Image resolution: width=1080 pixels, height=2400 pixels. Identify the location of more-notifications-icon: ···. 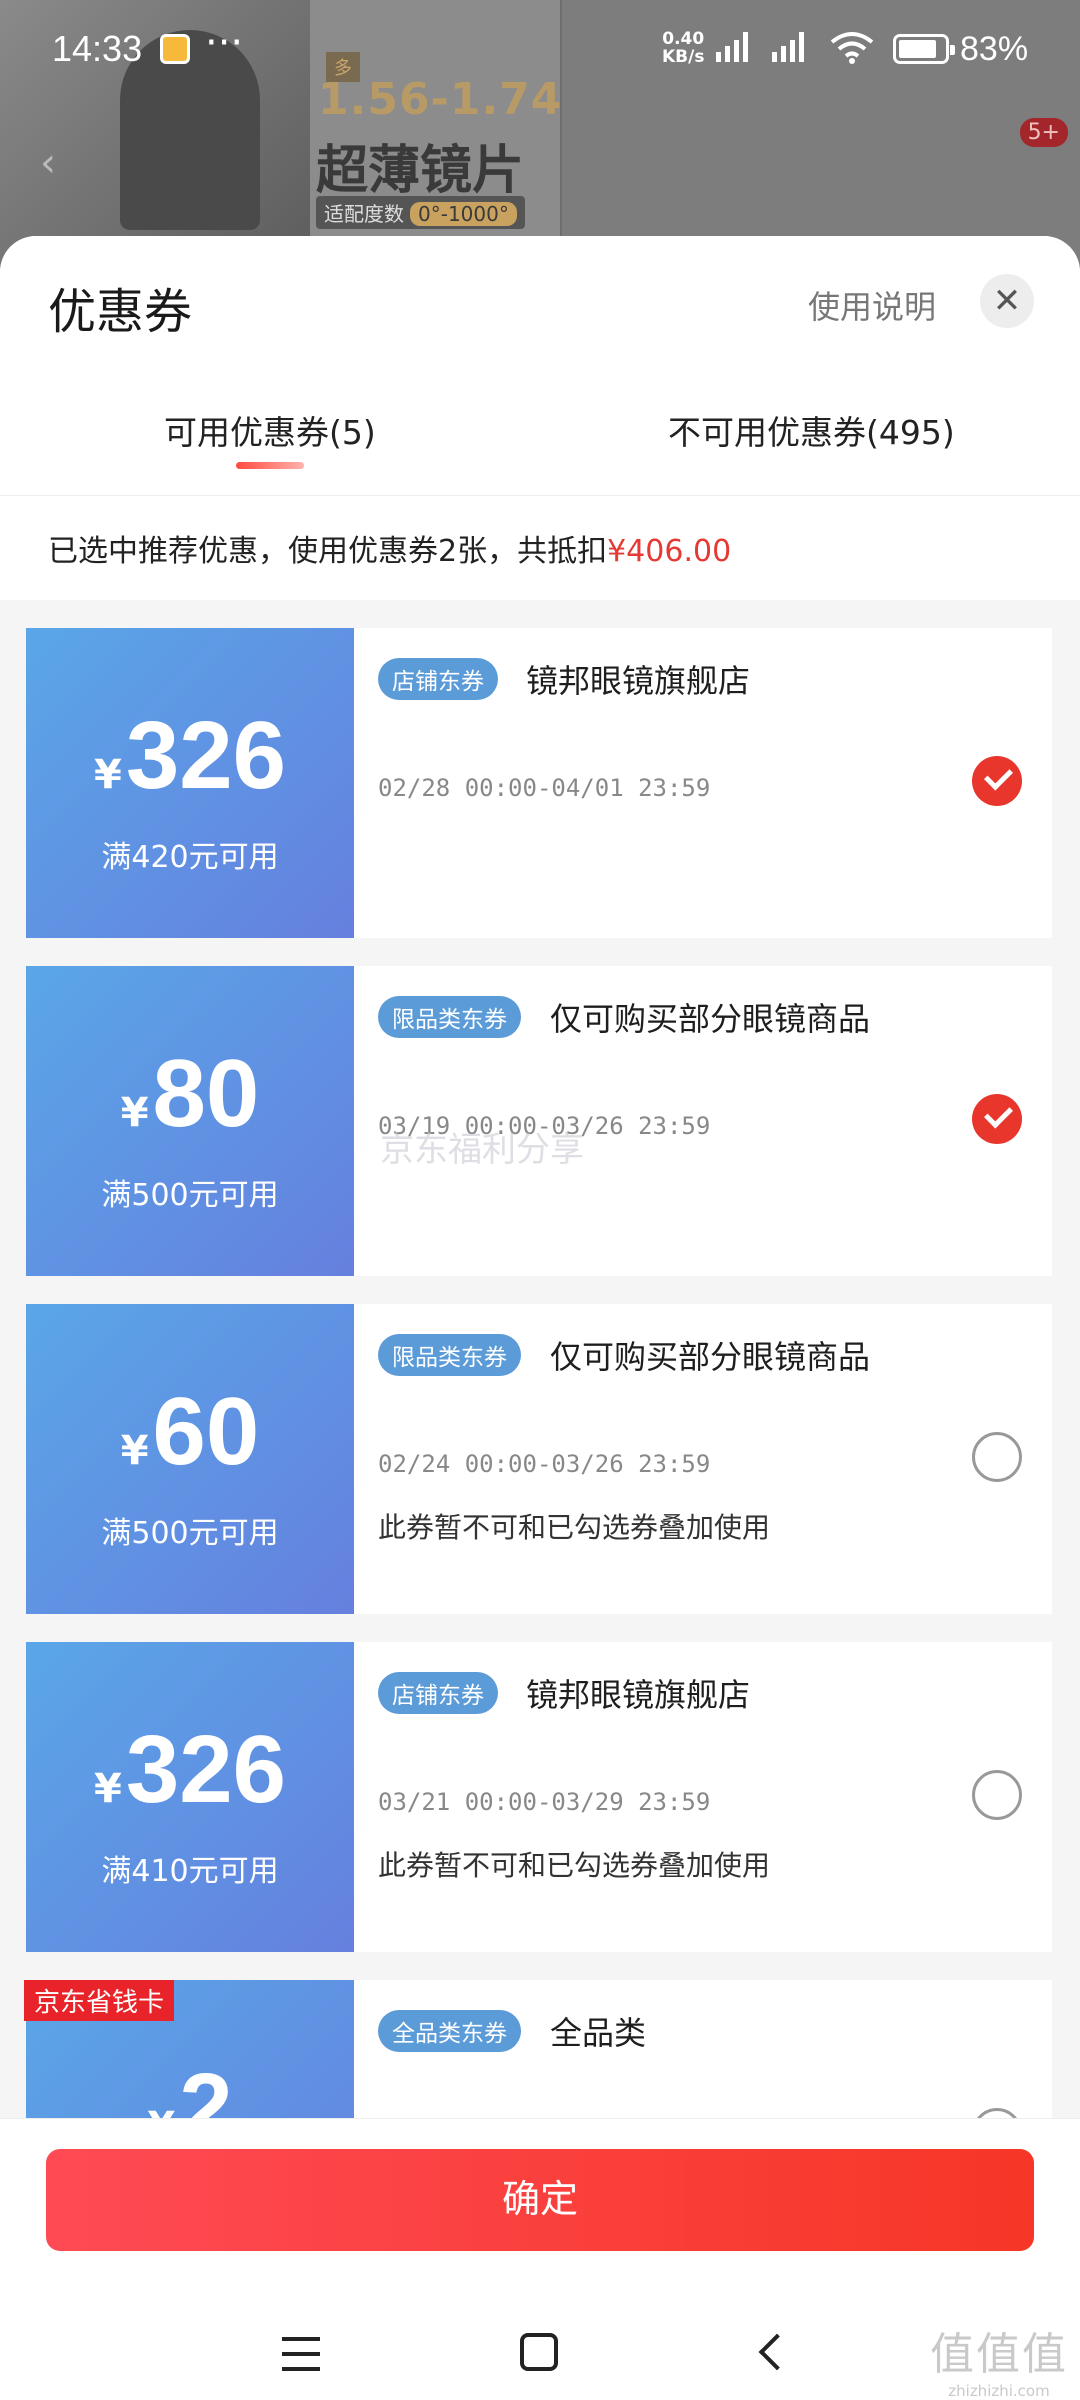
(224, 43).